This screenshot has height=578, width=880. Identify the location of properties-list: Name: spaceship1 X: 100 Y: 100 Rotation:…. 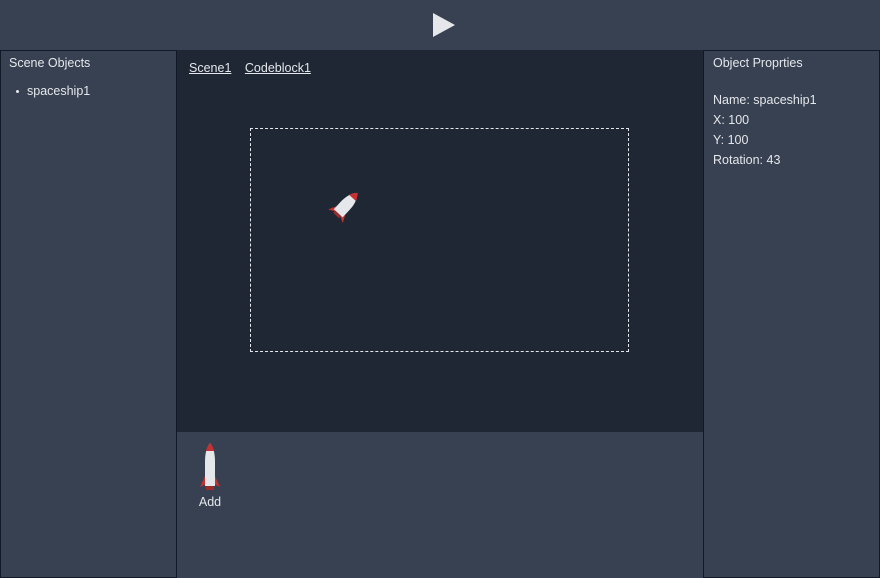
(765, 130).